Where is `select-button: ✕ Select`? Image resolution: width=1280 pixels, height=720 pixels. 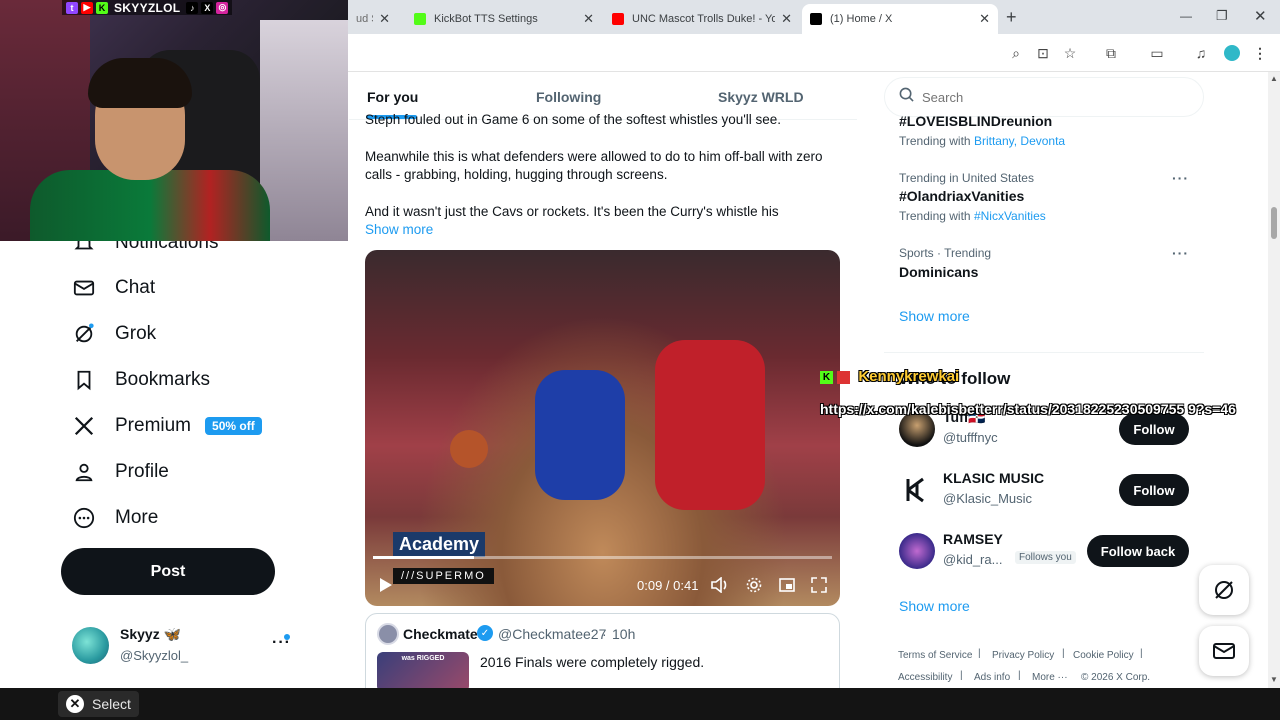 select-button: ✕ Select is located at coordinates (98, 704).